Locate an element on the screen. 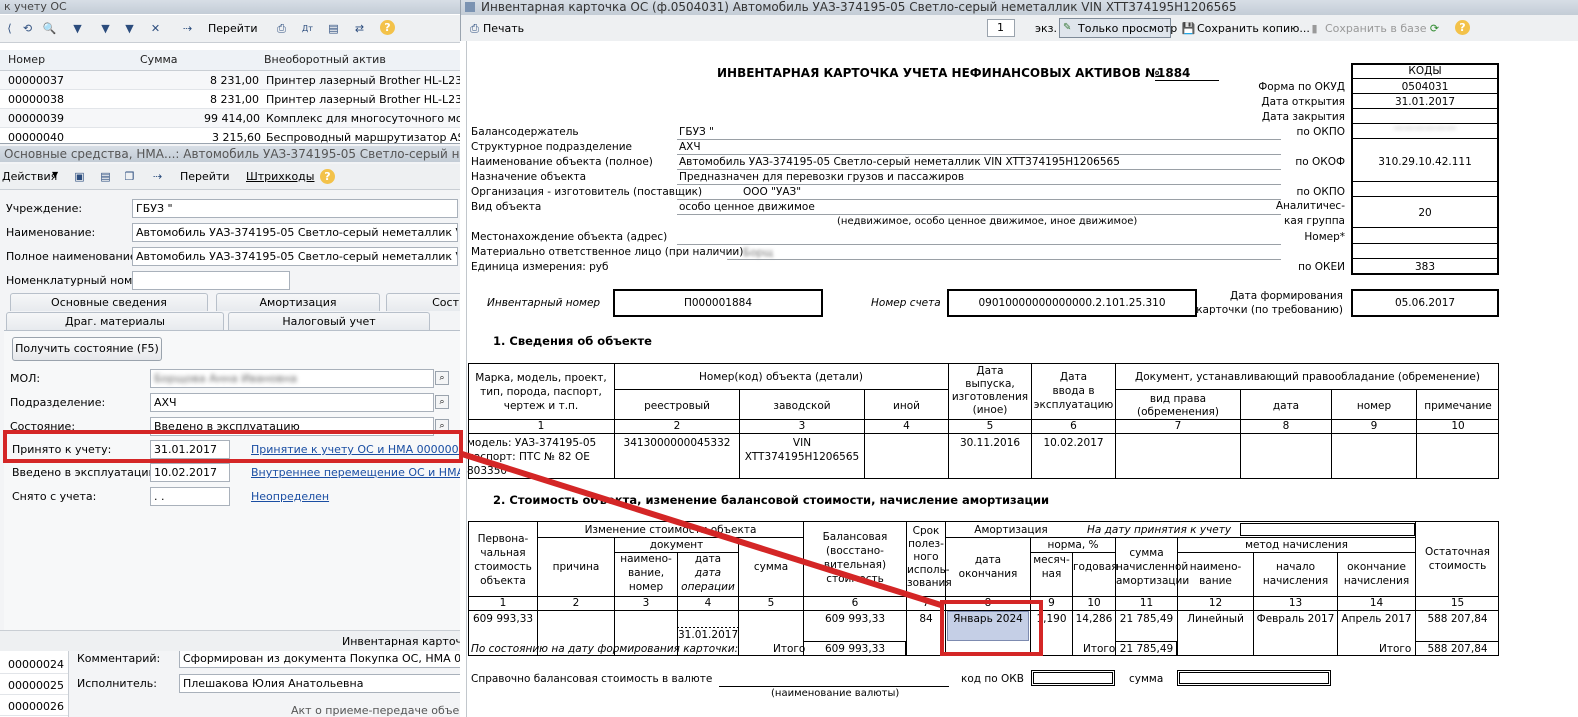  dept-field: АХЧ is located at coordinates (292, 402).